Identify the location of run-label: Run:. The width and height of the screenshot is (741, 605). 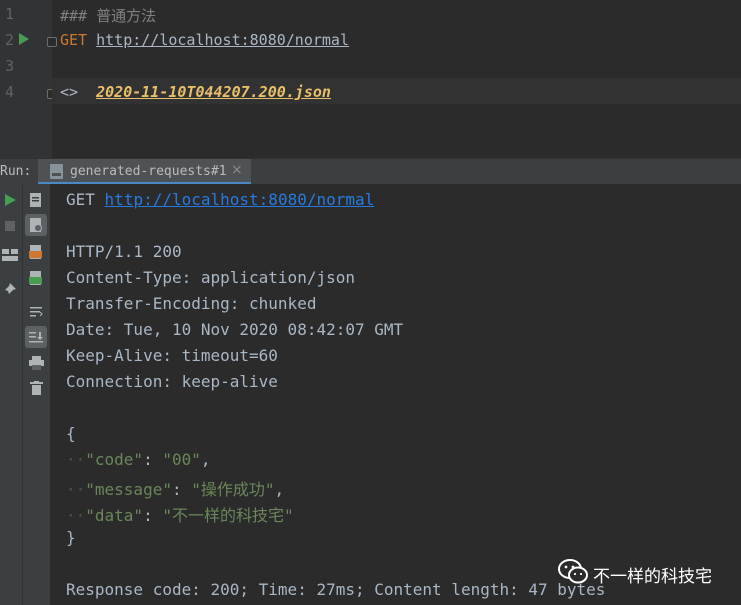
(16, 171).